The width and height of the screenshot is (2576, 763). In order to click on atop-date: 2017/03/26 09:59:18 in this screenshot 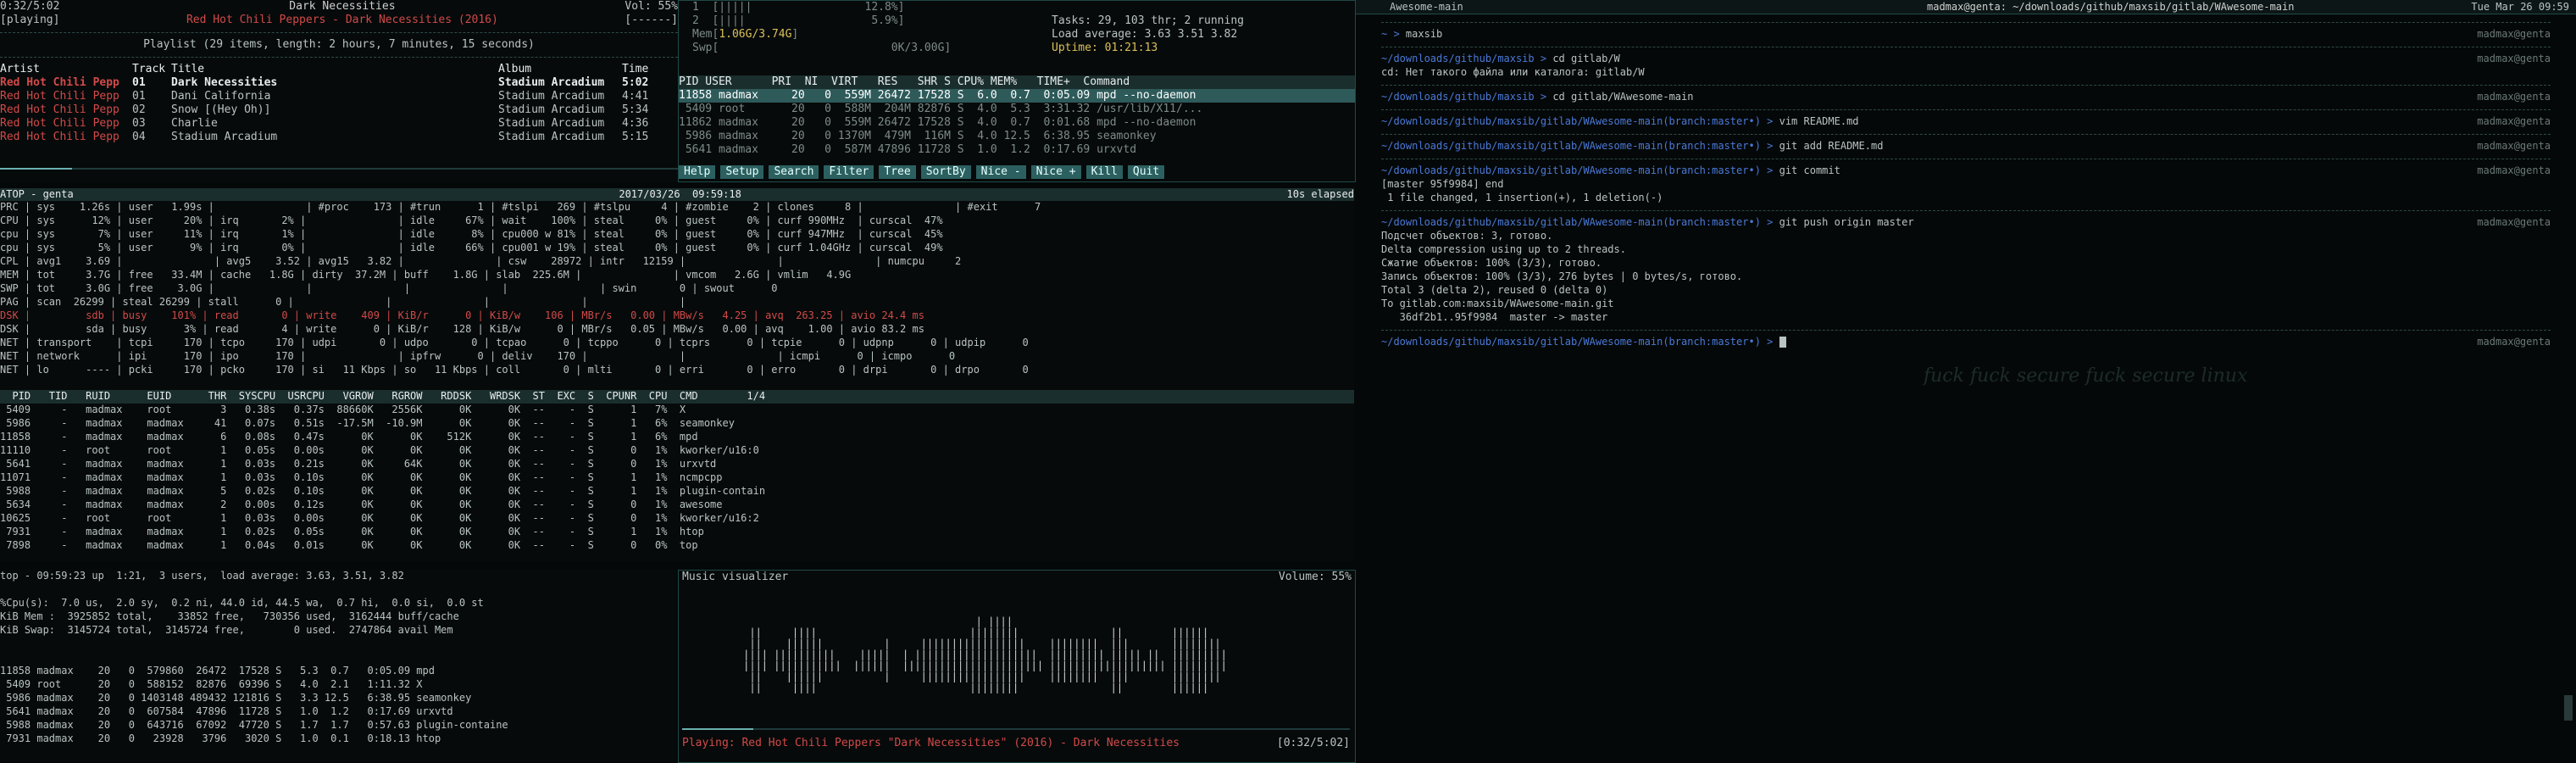, I will do `click(680, 194)`.